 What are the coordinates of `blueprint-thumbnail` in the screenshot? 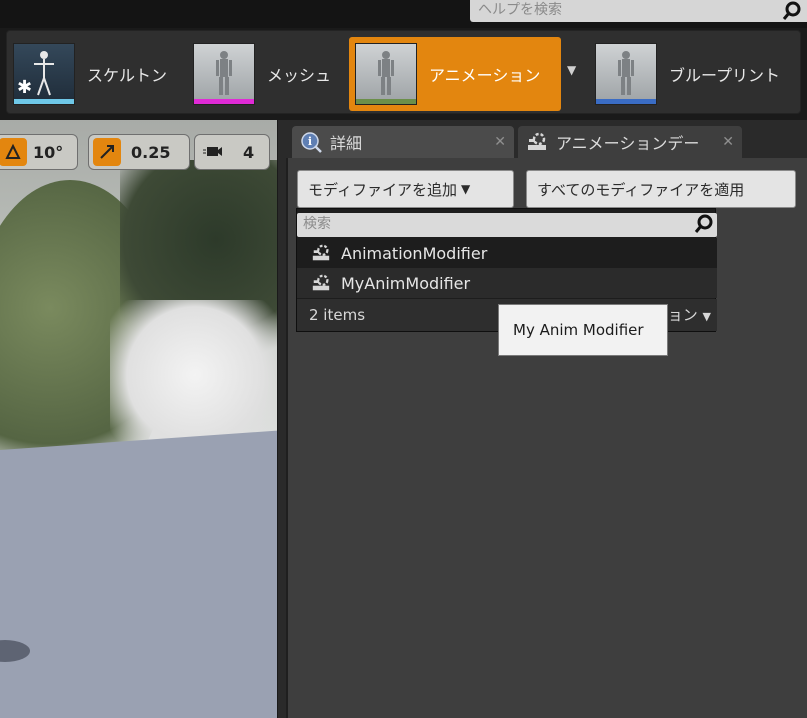 It's located at (626, 74).